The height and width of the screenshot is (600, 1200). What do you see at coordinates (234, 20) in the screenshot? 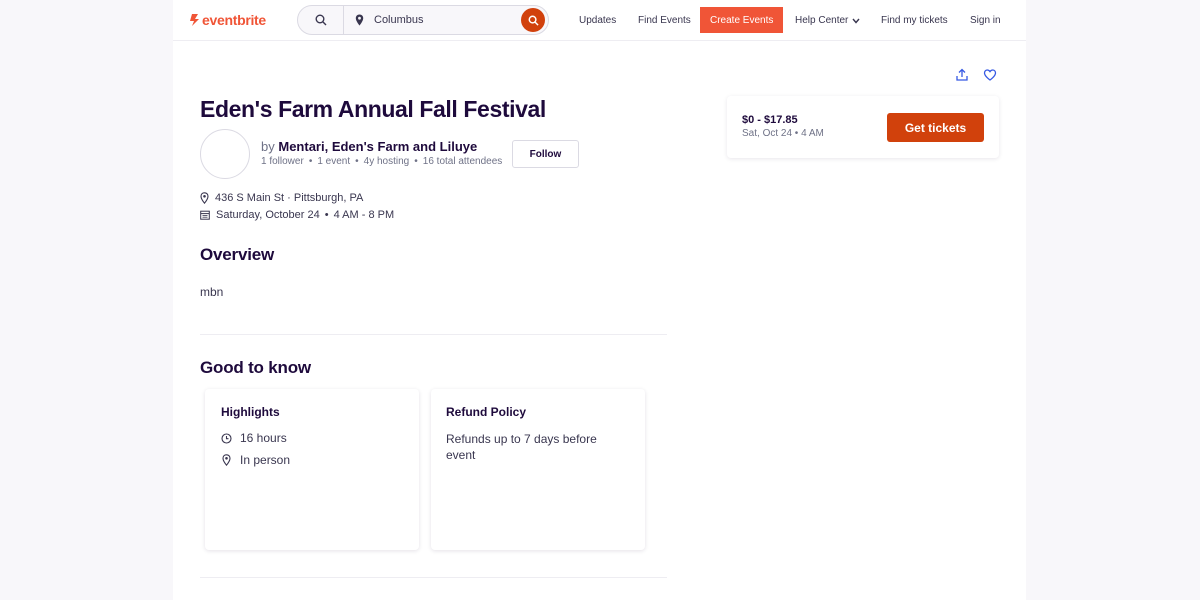
I see `logo-text: eventbrite` at bounding box center [234, 20].